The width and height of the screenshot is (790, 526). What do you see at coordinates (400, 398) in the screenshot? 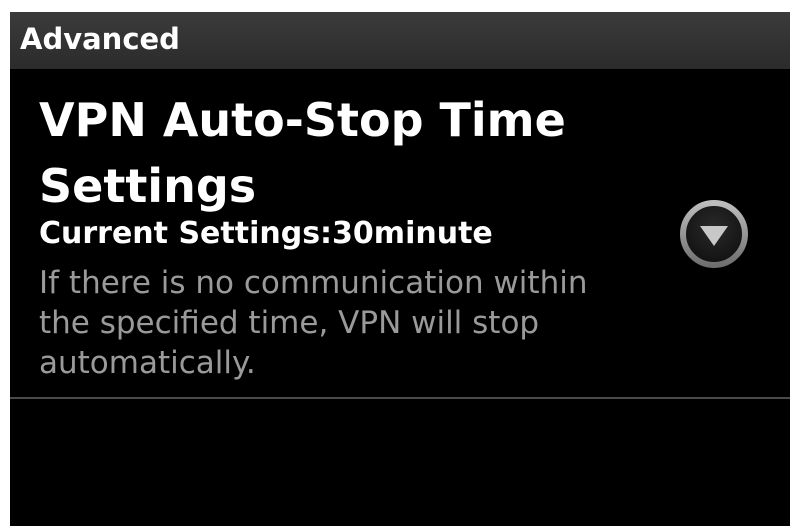
I see `divider` at bounding box center [400, 398].